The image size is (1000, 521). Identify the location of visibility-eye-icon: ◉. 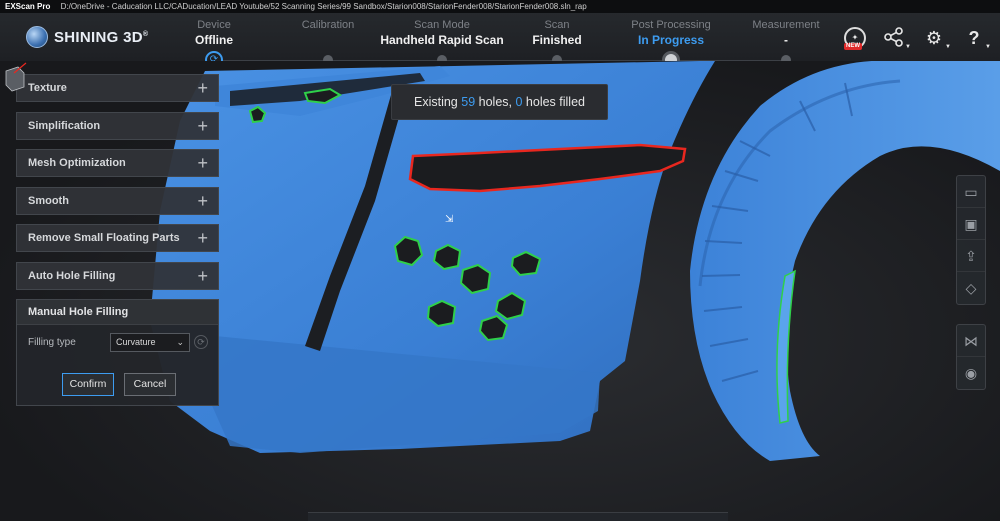
(971, 373).